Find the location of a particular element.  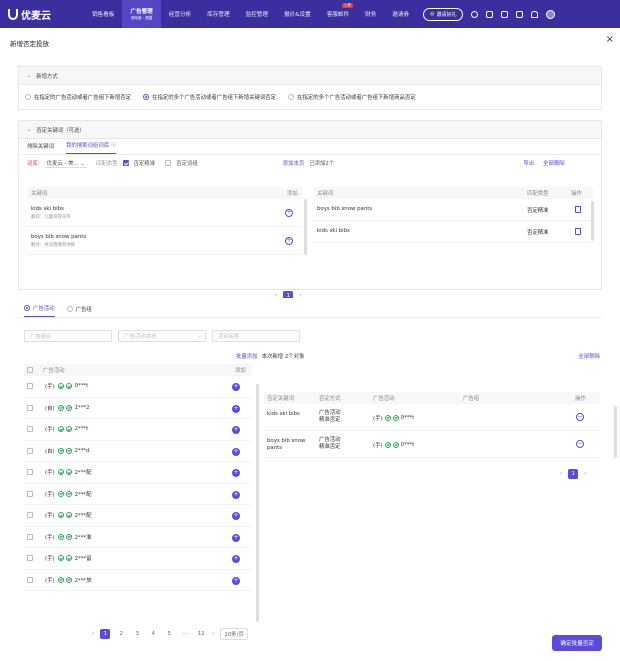

nav-item-5: 报价&设置 is located at coordinates (297, 14).